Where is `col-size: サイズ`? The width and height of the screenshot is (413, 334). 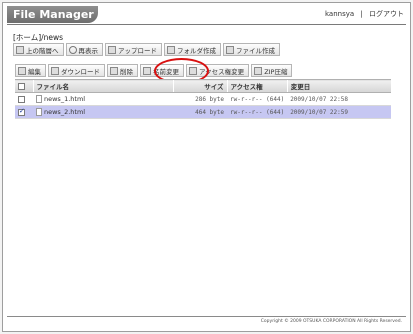
col-size: サイズ is located at coordinates (199, 86).